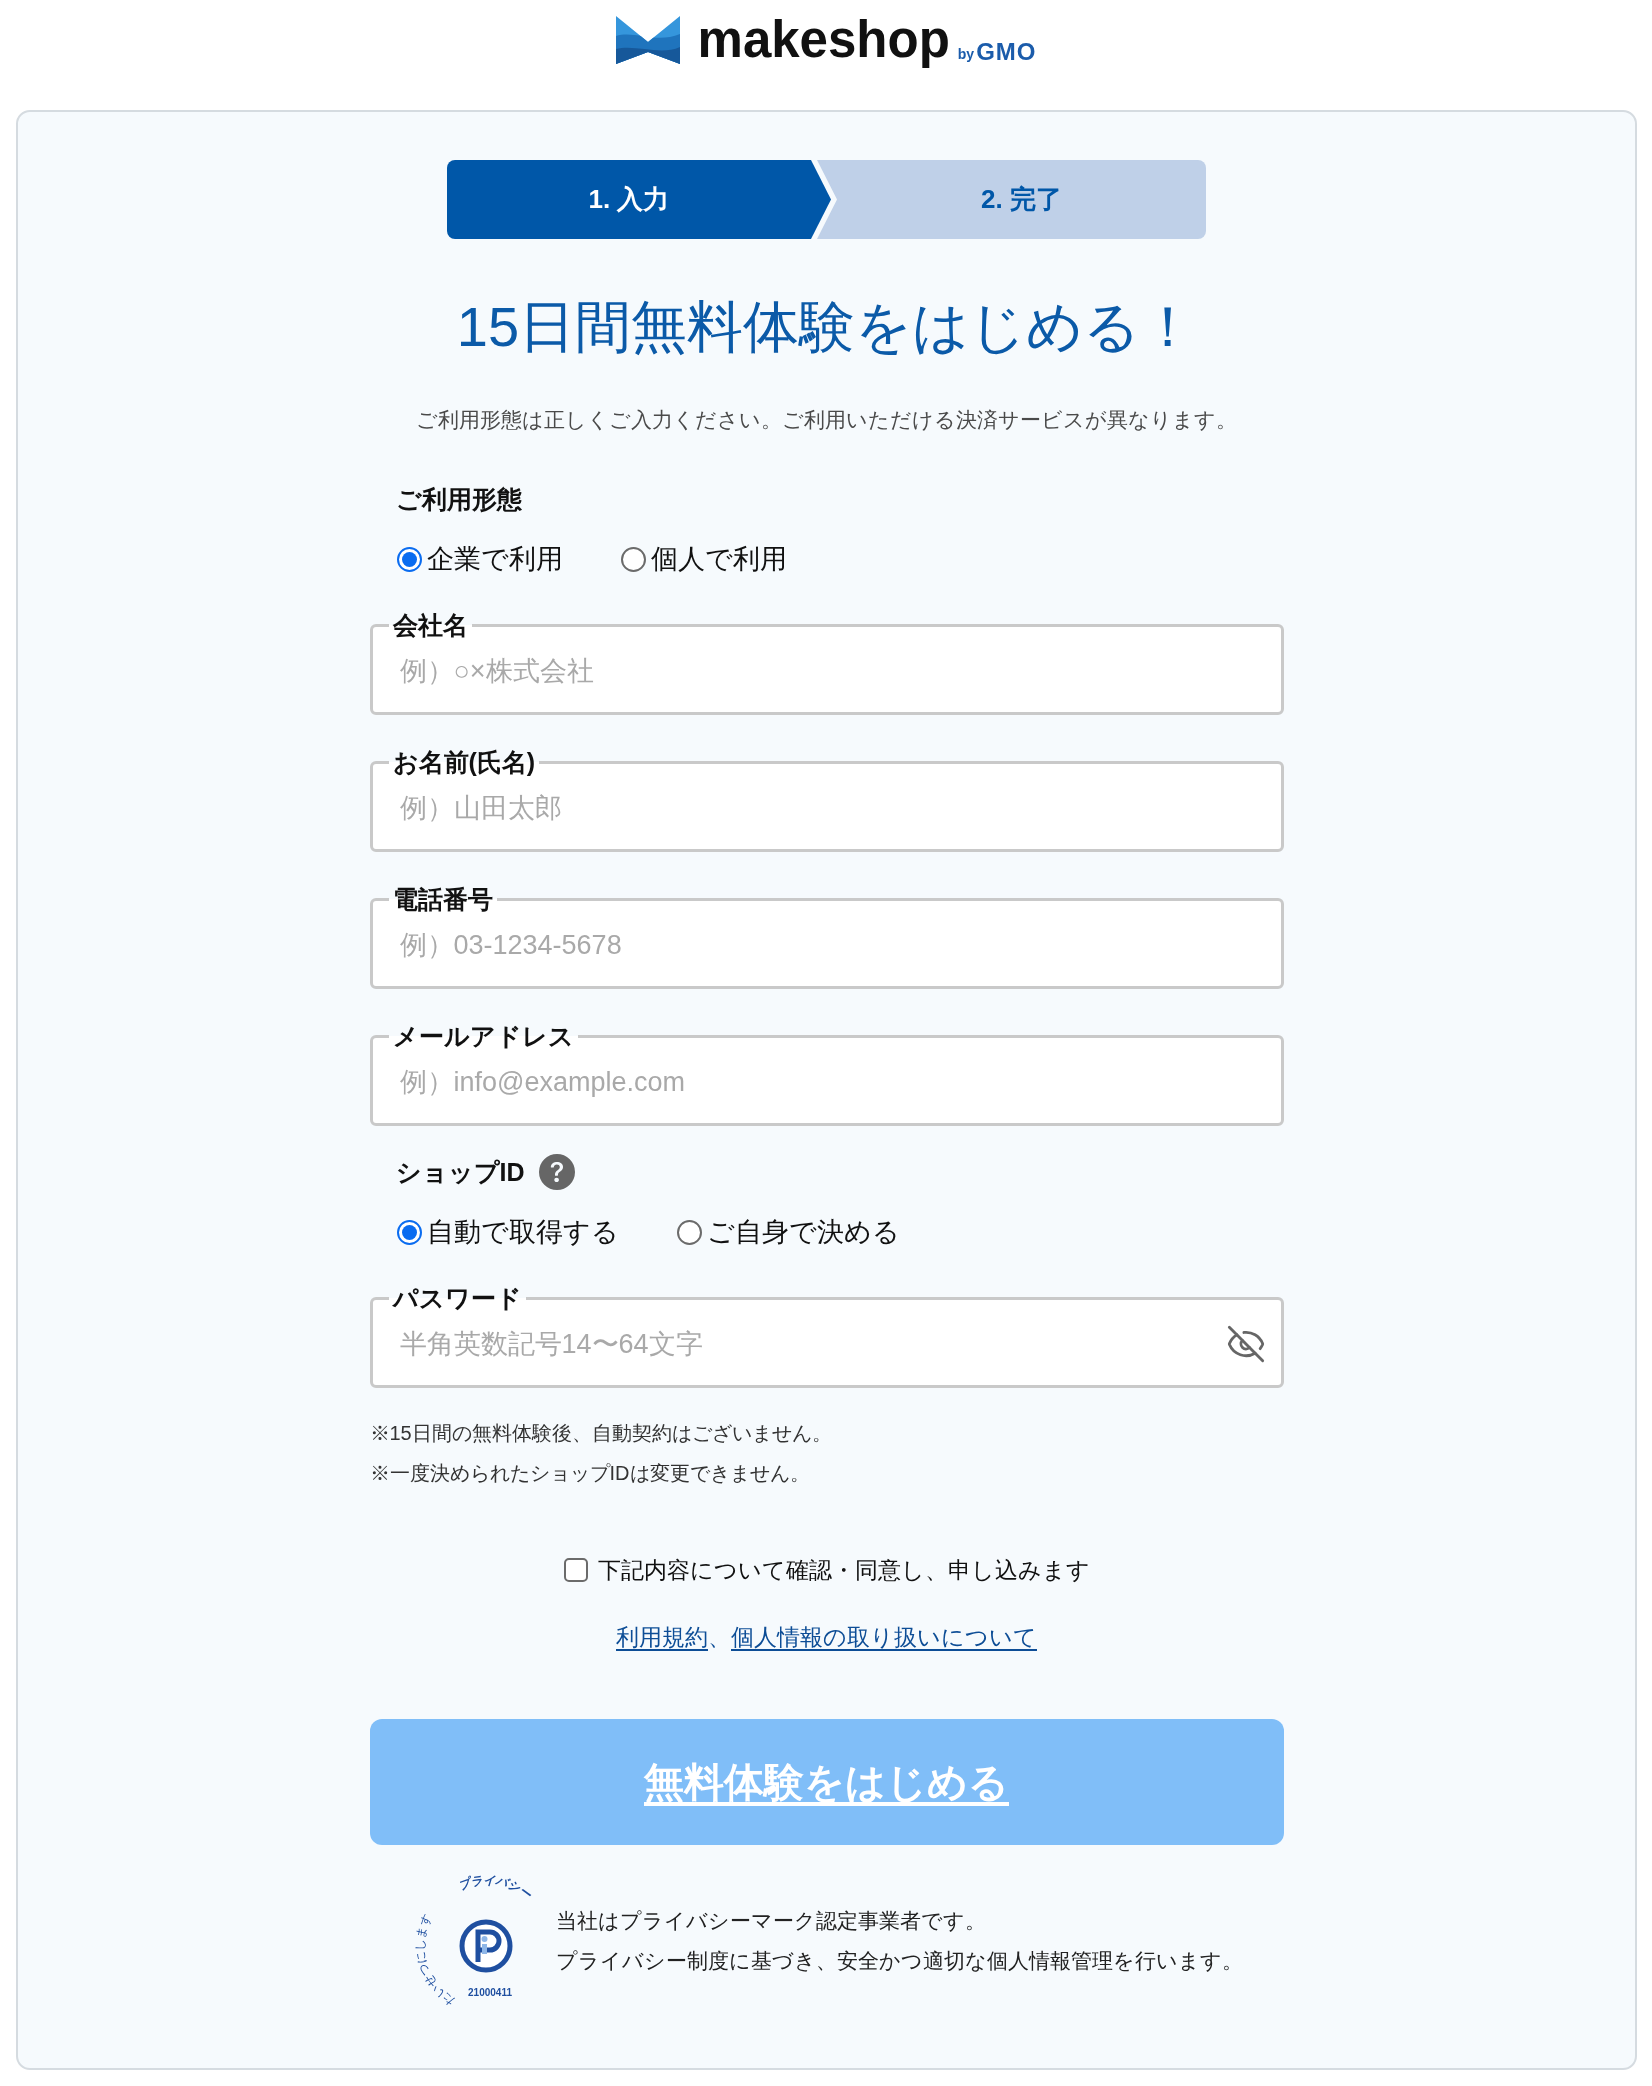 This screenshot has width=1652, height=2086. I want to click on privacy-text: 当社はプライバシーマーク認定事業者です。, so click(771, 1921).